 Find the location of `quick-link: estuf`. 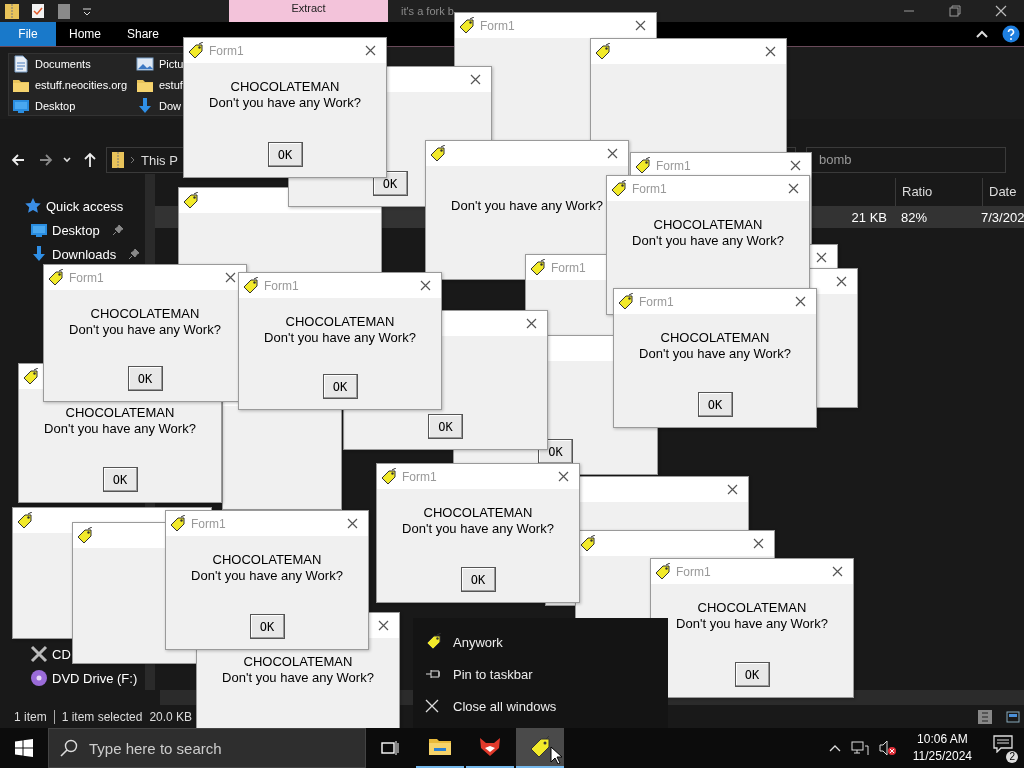

quick-link: estuf is located at coordinates (161, 84).